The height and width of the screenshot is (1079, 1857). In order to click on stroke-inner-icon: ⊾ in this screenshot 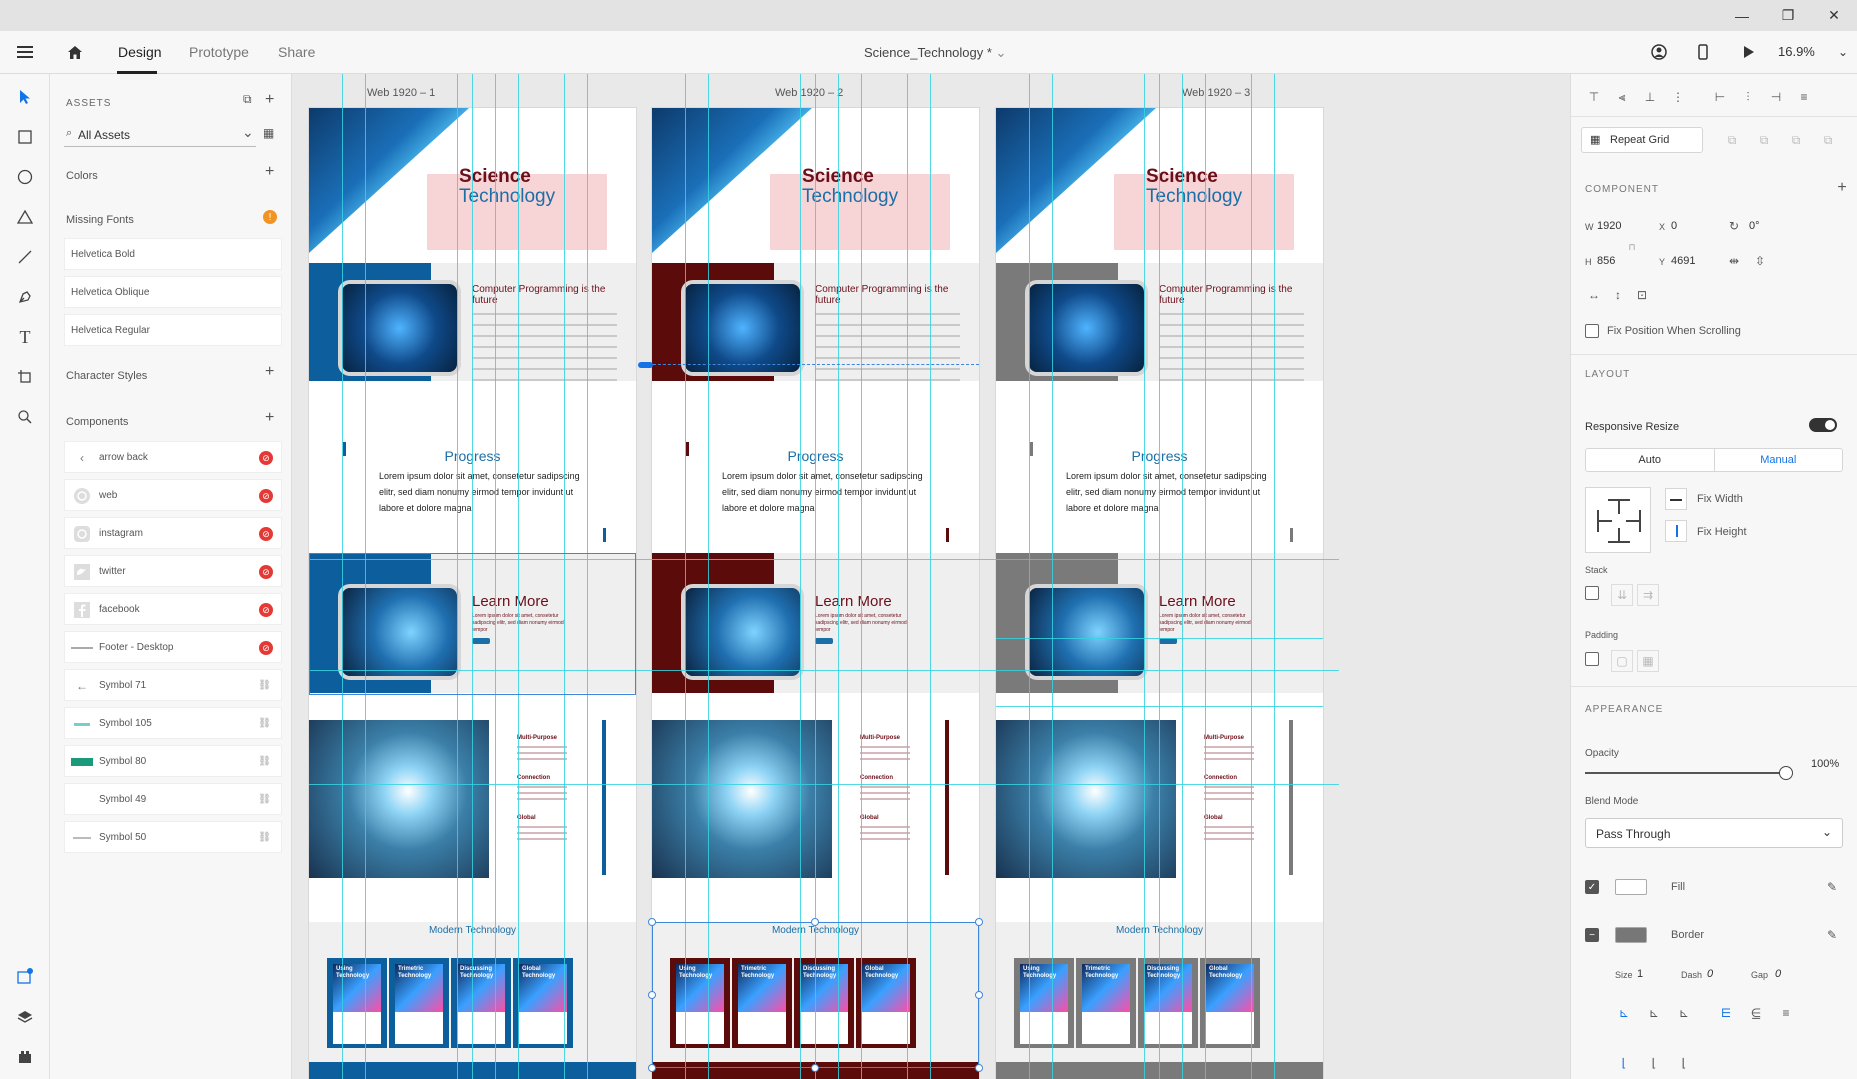, I will do `click(1624, 1013)`.